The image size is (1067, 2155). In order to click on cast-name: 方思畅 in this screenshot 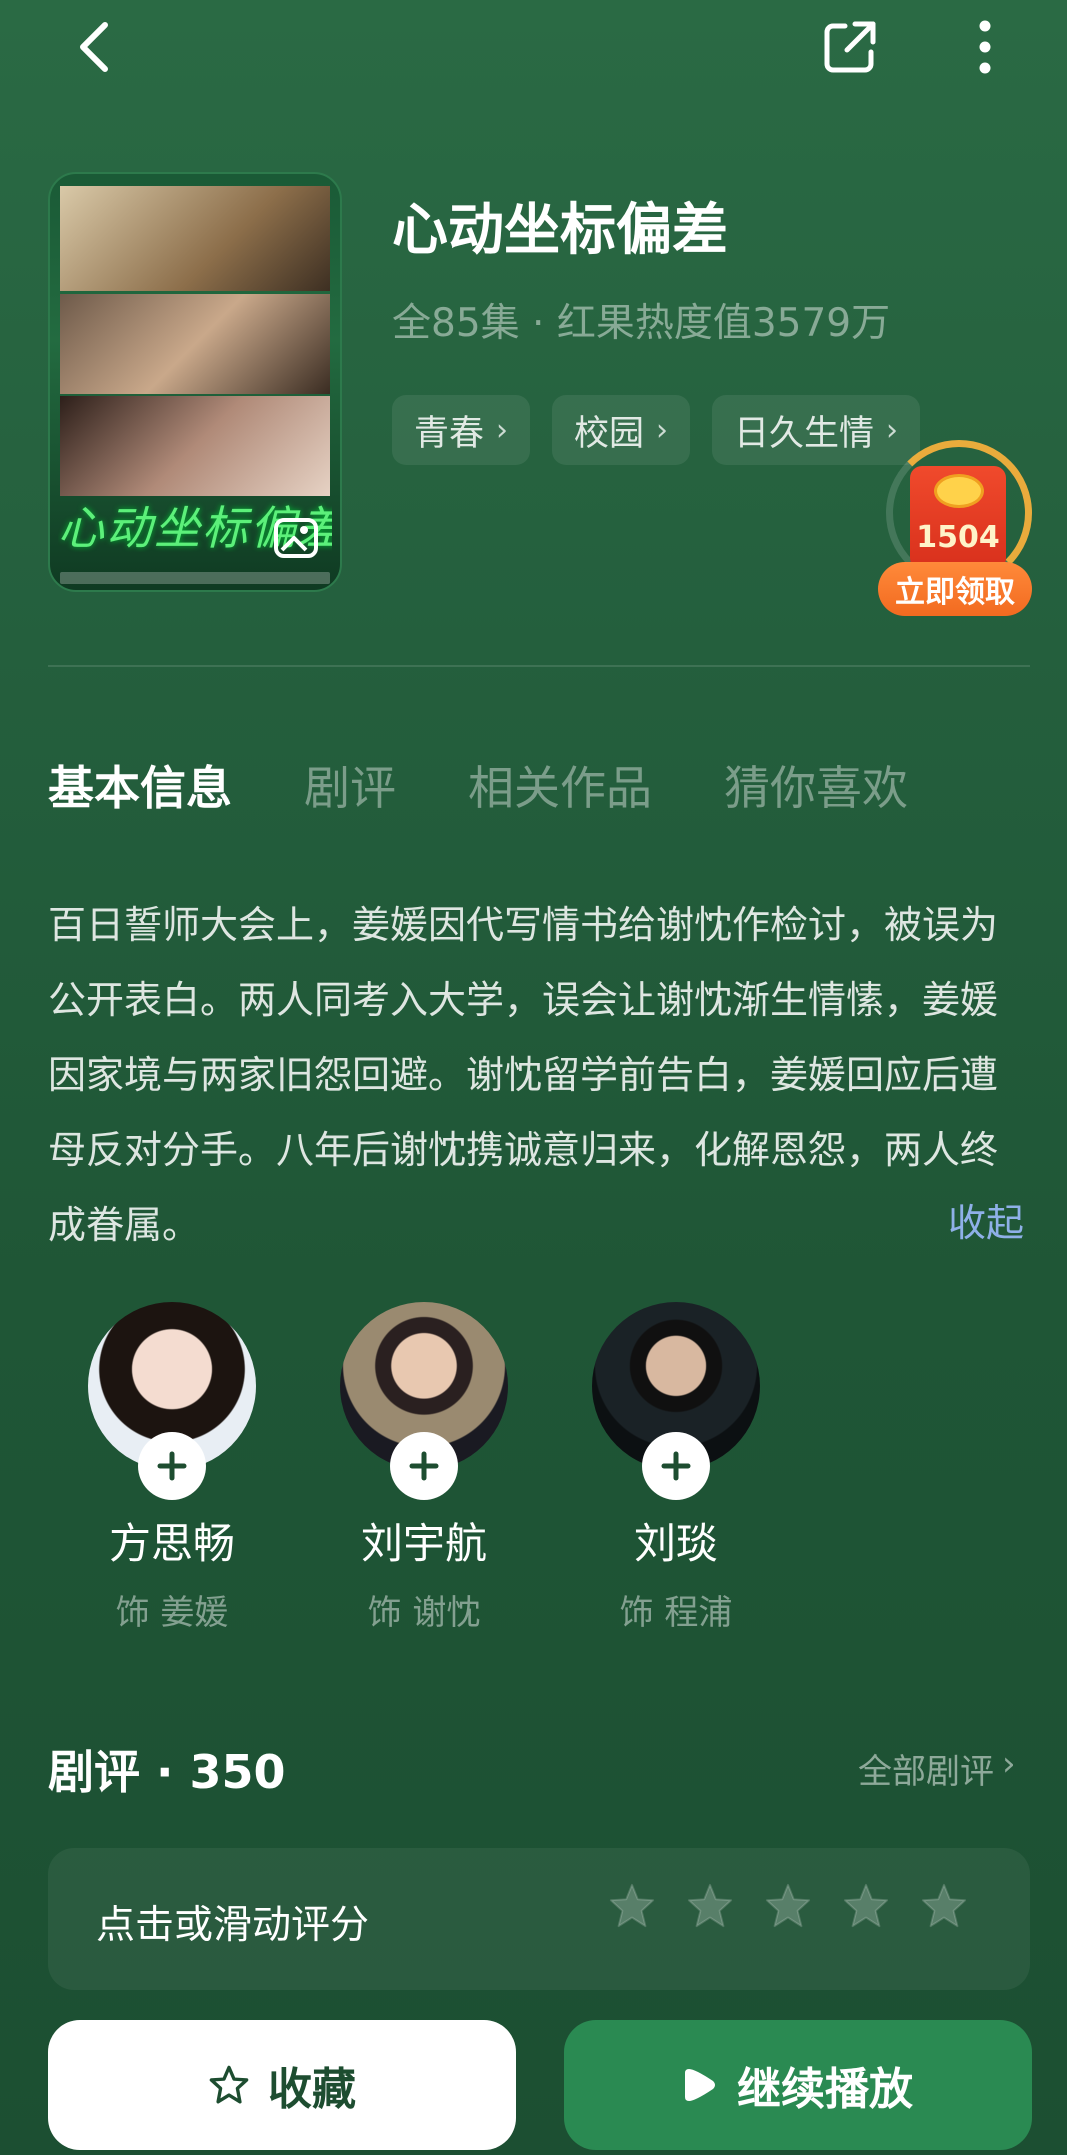, I will do `click(171, 1543)`.